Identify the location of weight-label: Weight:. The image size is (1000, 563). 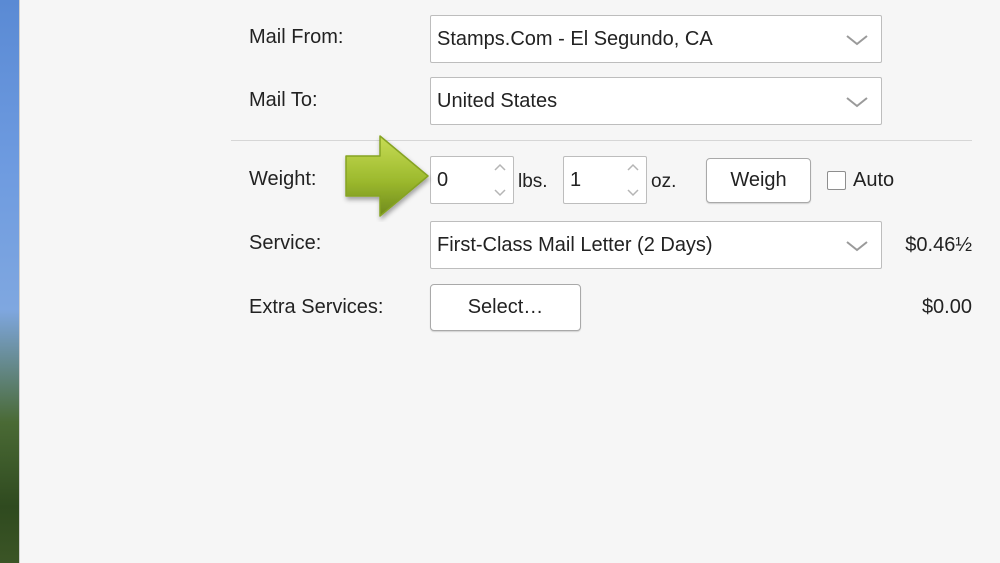
(283, 179).